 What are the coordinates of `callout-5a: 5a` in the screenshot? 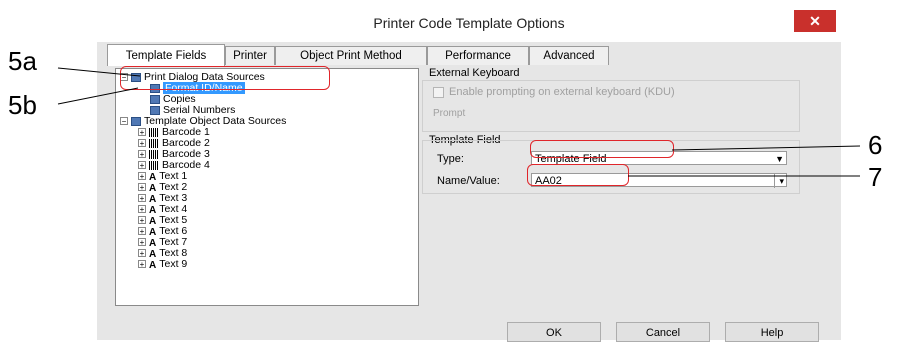 It's located at (22, 61).